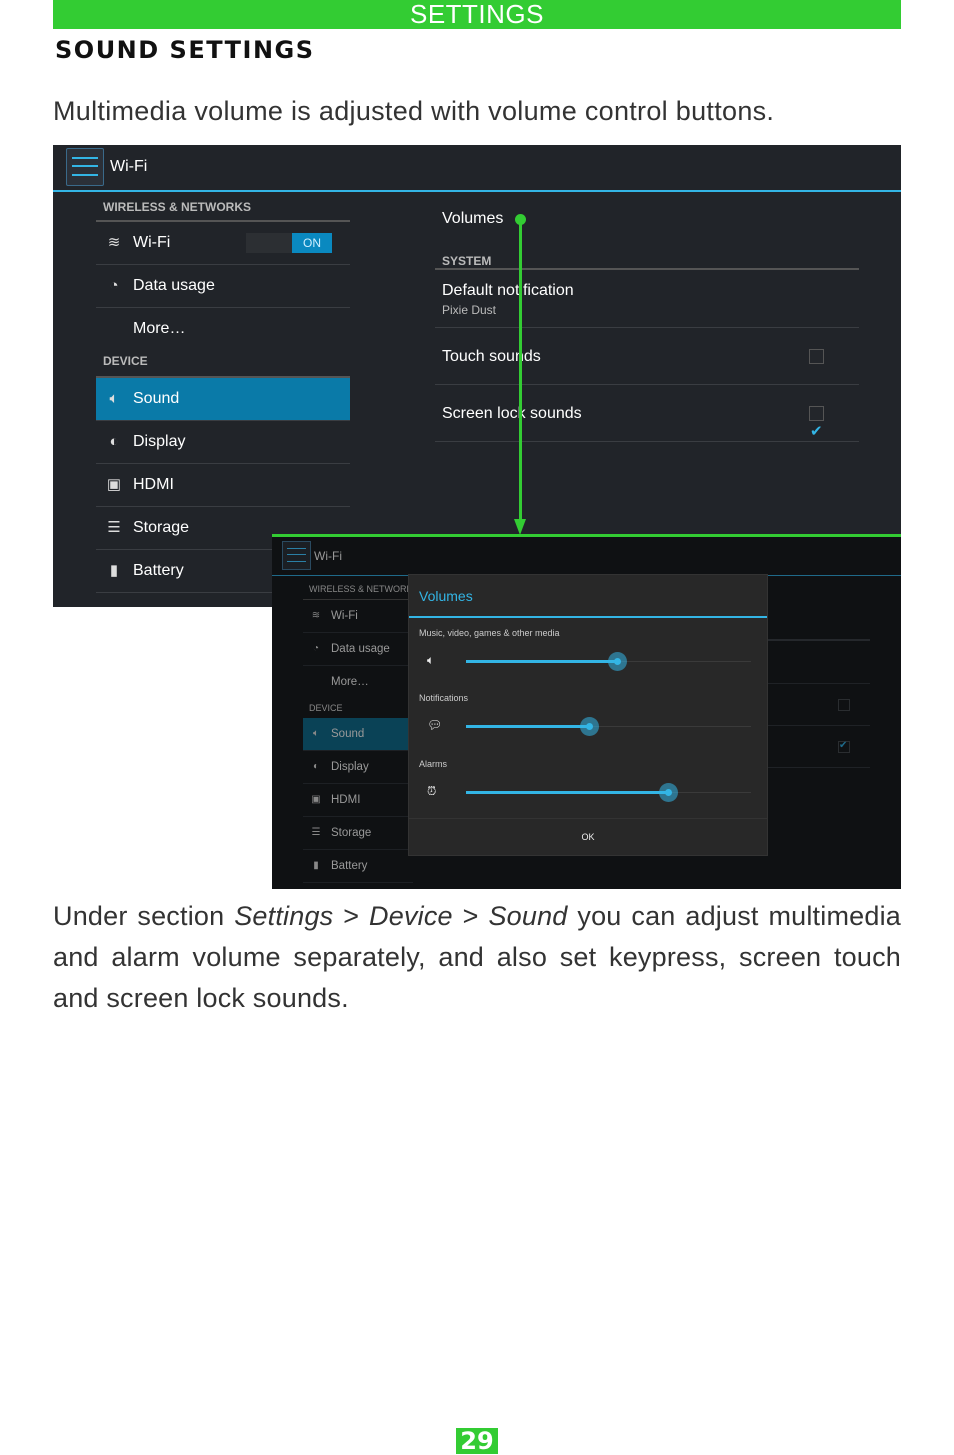 This screenshot has width=954, height=1455. I want to click on dialog-title: Volumes, so click(446, 596).